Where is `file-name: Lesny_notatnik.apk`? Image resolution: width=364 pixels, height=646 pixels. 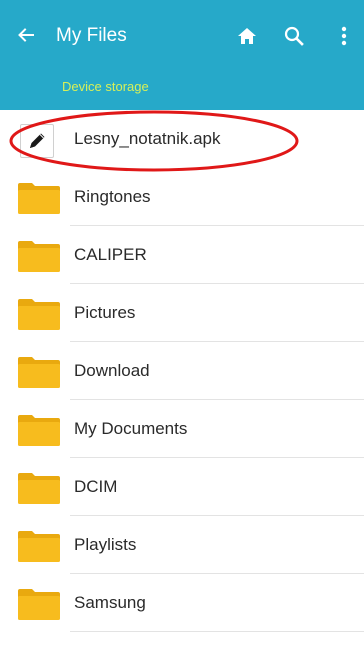
file-name: Lesny_notatnik.apk is located at coordinates (147, 138).